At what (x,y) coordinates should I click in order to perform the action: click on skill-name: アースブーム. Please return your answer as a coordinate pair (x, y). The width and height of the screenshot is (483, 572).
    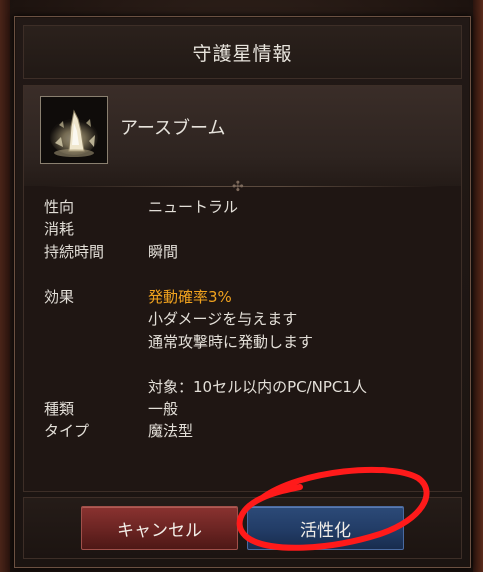
    Looking at the image, I should click on (173, 128).